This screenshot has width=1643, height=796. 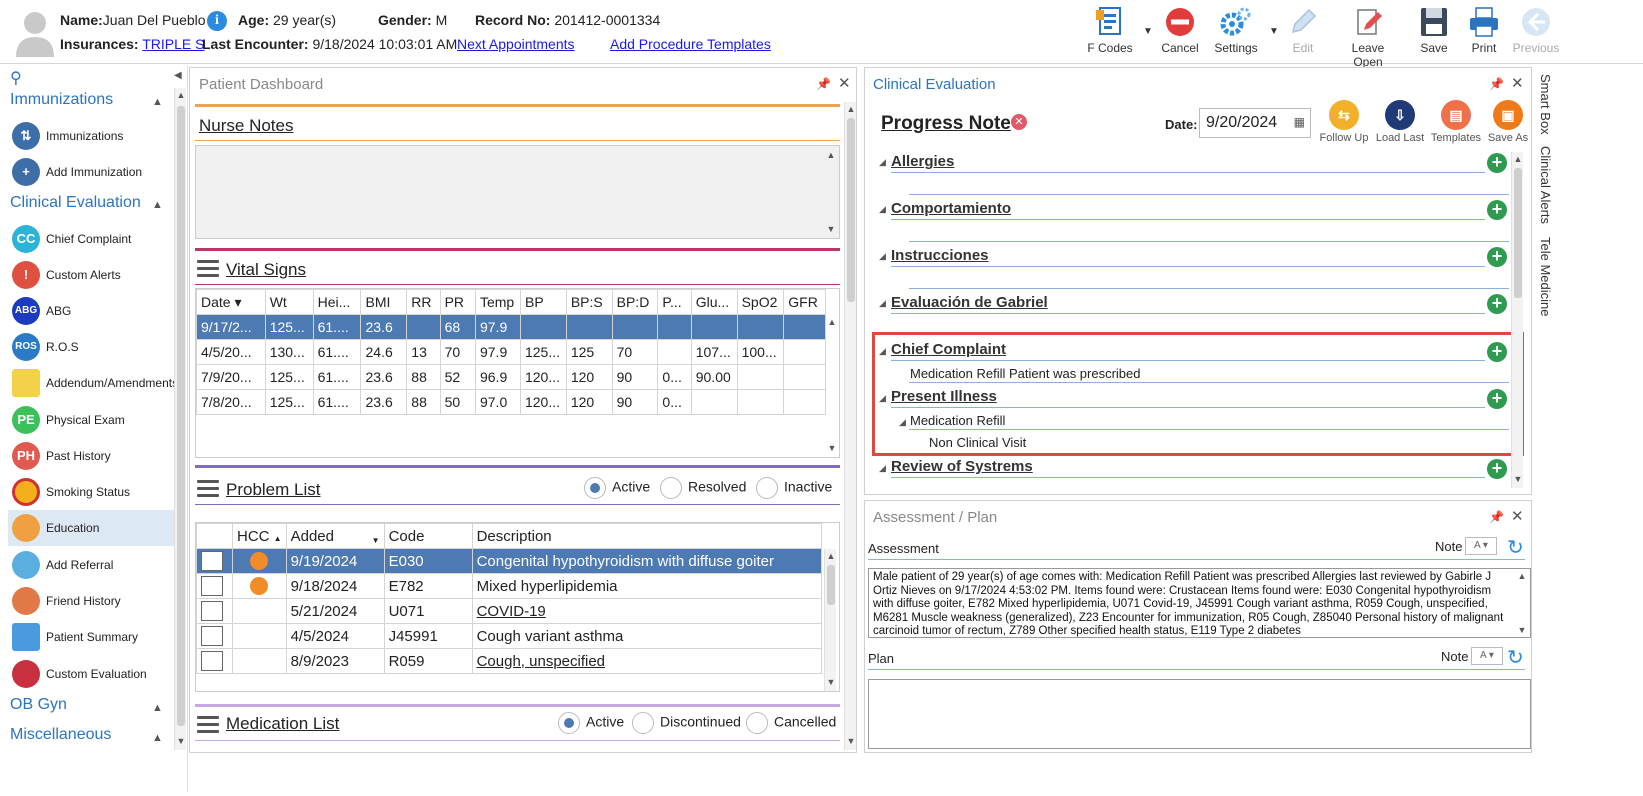 What do you see at coordinates (951, 208) in the screenshot?
I see `section-comportamiento: Comportamiento` at bounding box center [951, 208].